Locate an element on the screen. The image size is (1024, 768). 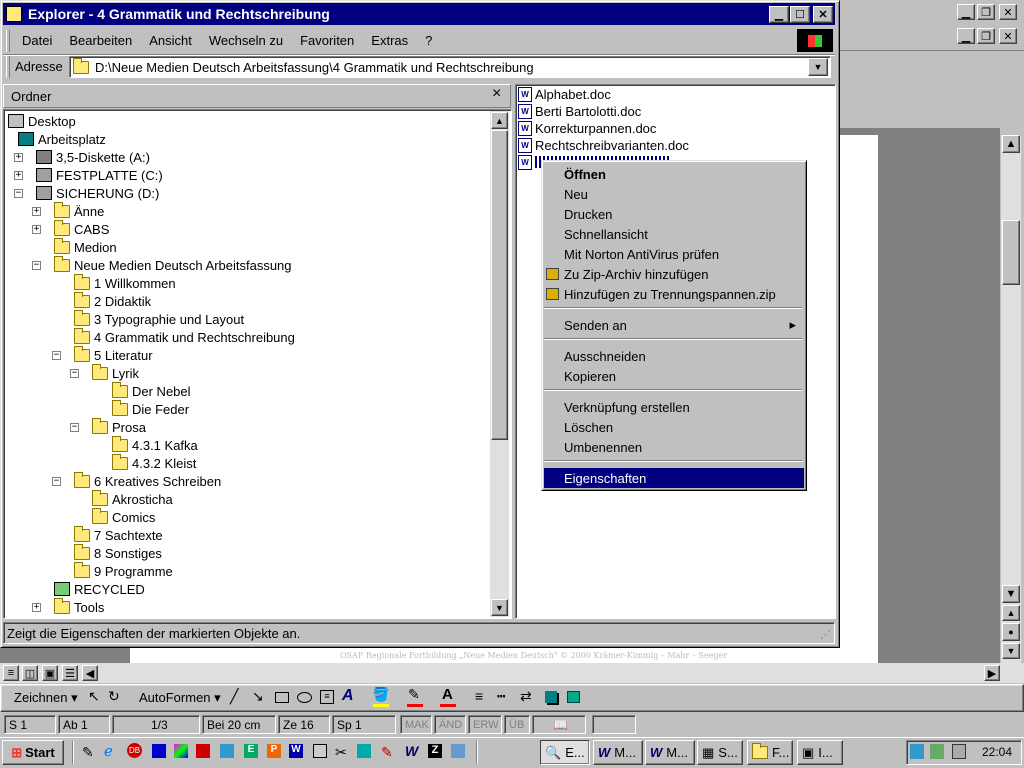
quicklaunch-icon-14: ✎ is located at coordinates (387, 752).